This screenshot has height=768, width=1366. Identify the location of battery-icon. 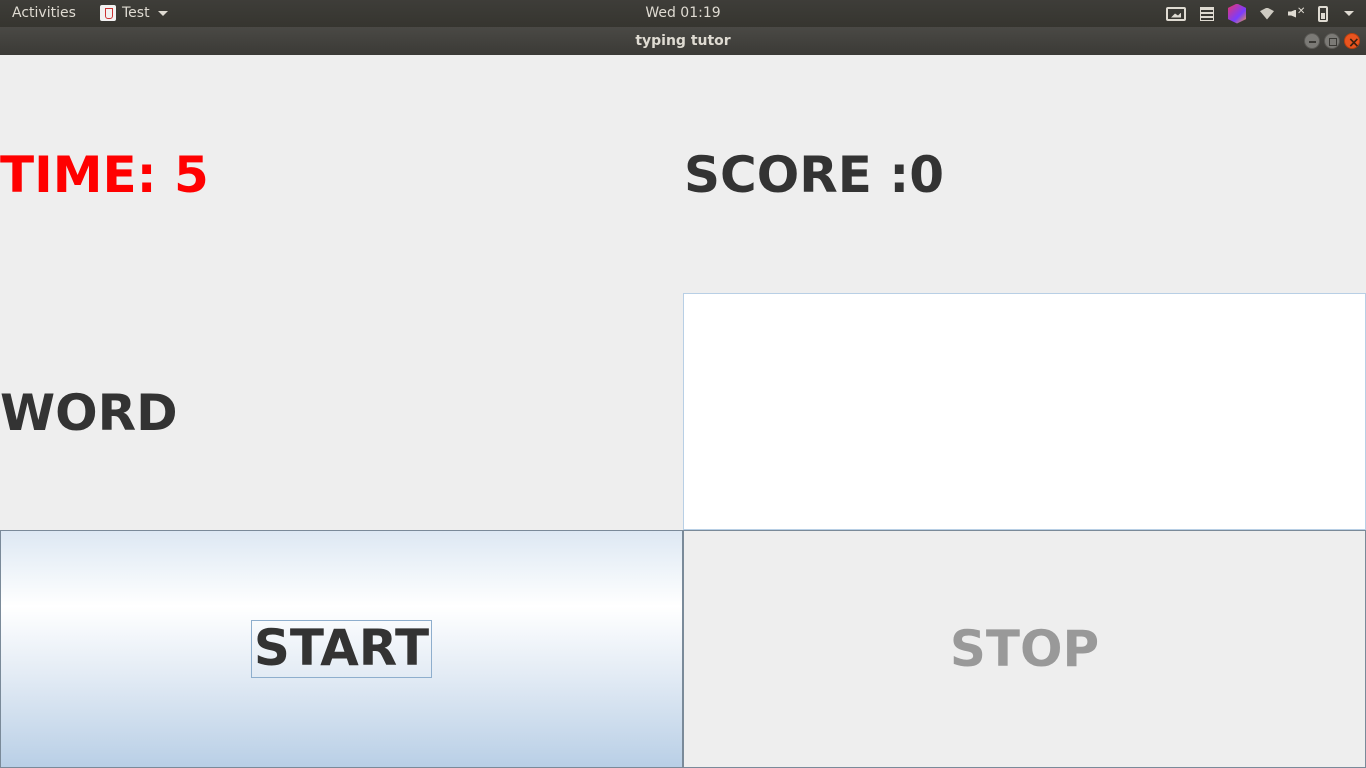
(1323, 13).